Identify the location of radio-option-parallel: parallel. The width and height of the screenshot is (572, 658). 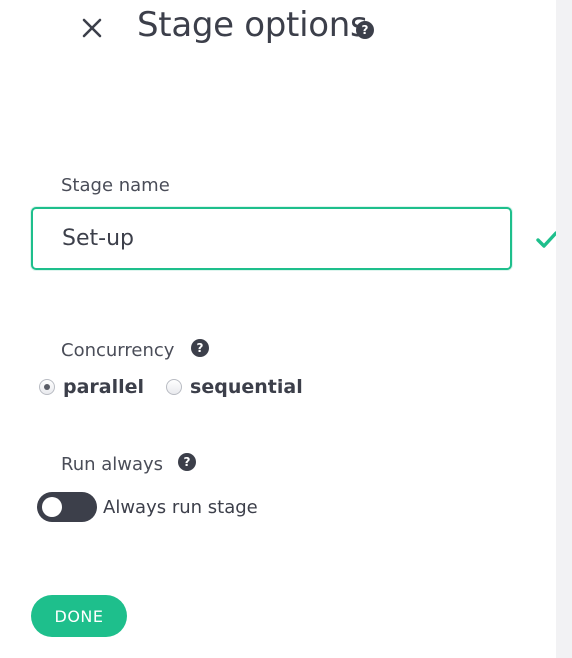
(91, 387).